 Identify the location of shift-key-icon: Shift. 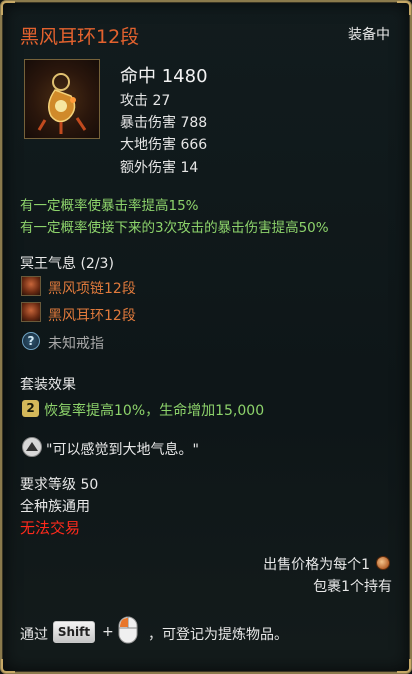
(74, 632).